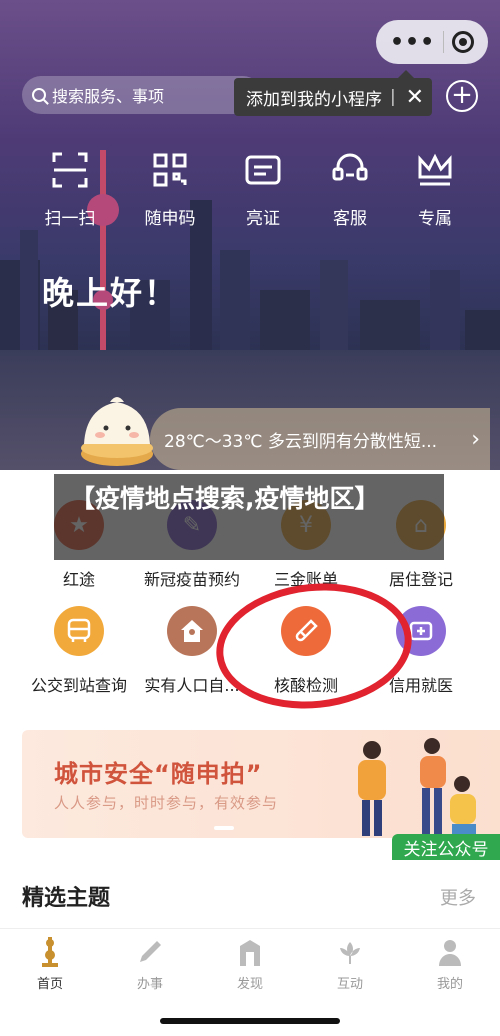  I want to click on qr-code-icon, so click(170, 170).